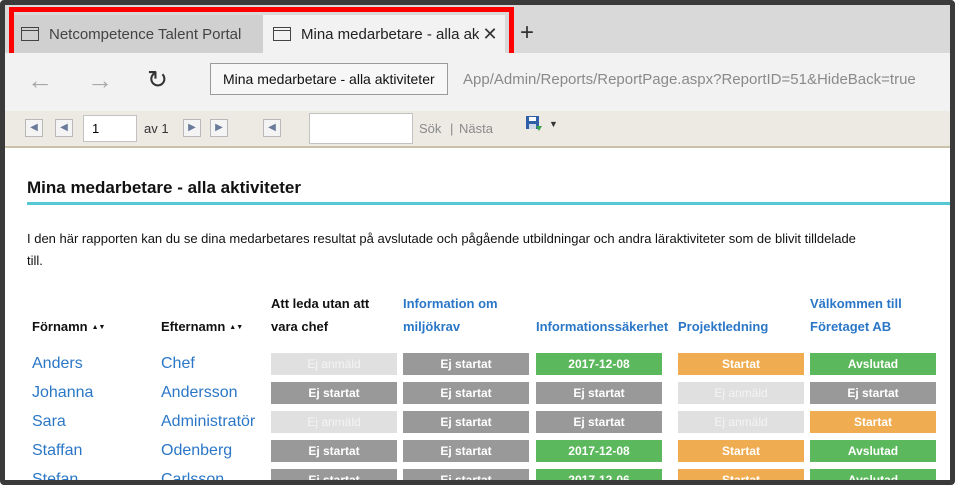 The image size is (955, 485). I want to click on page-number-input, so click(110, 128).